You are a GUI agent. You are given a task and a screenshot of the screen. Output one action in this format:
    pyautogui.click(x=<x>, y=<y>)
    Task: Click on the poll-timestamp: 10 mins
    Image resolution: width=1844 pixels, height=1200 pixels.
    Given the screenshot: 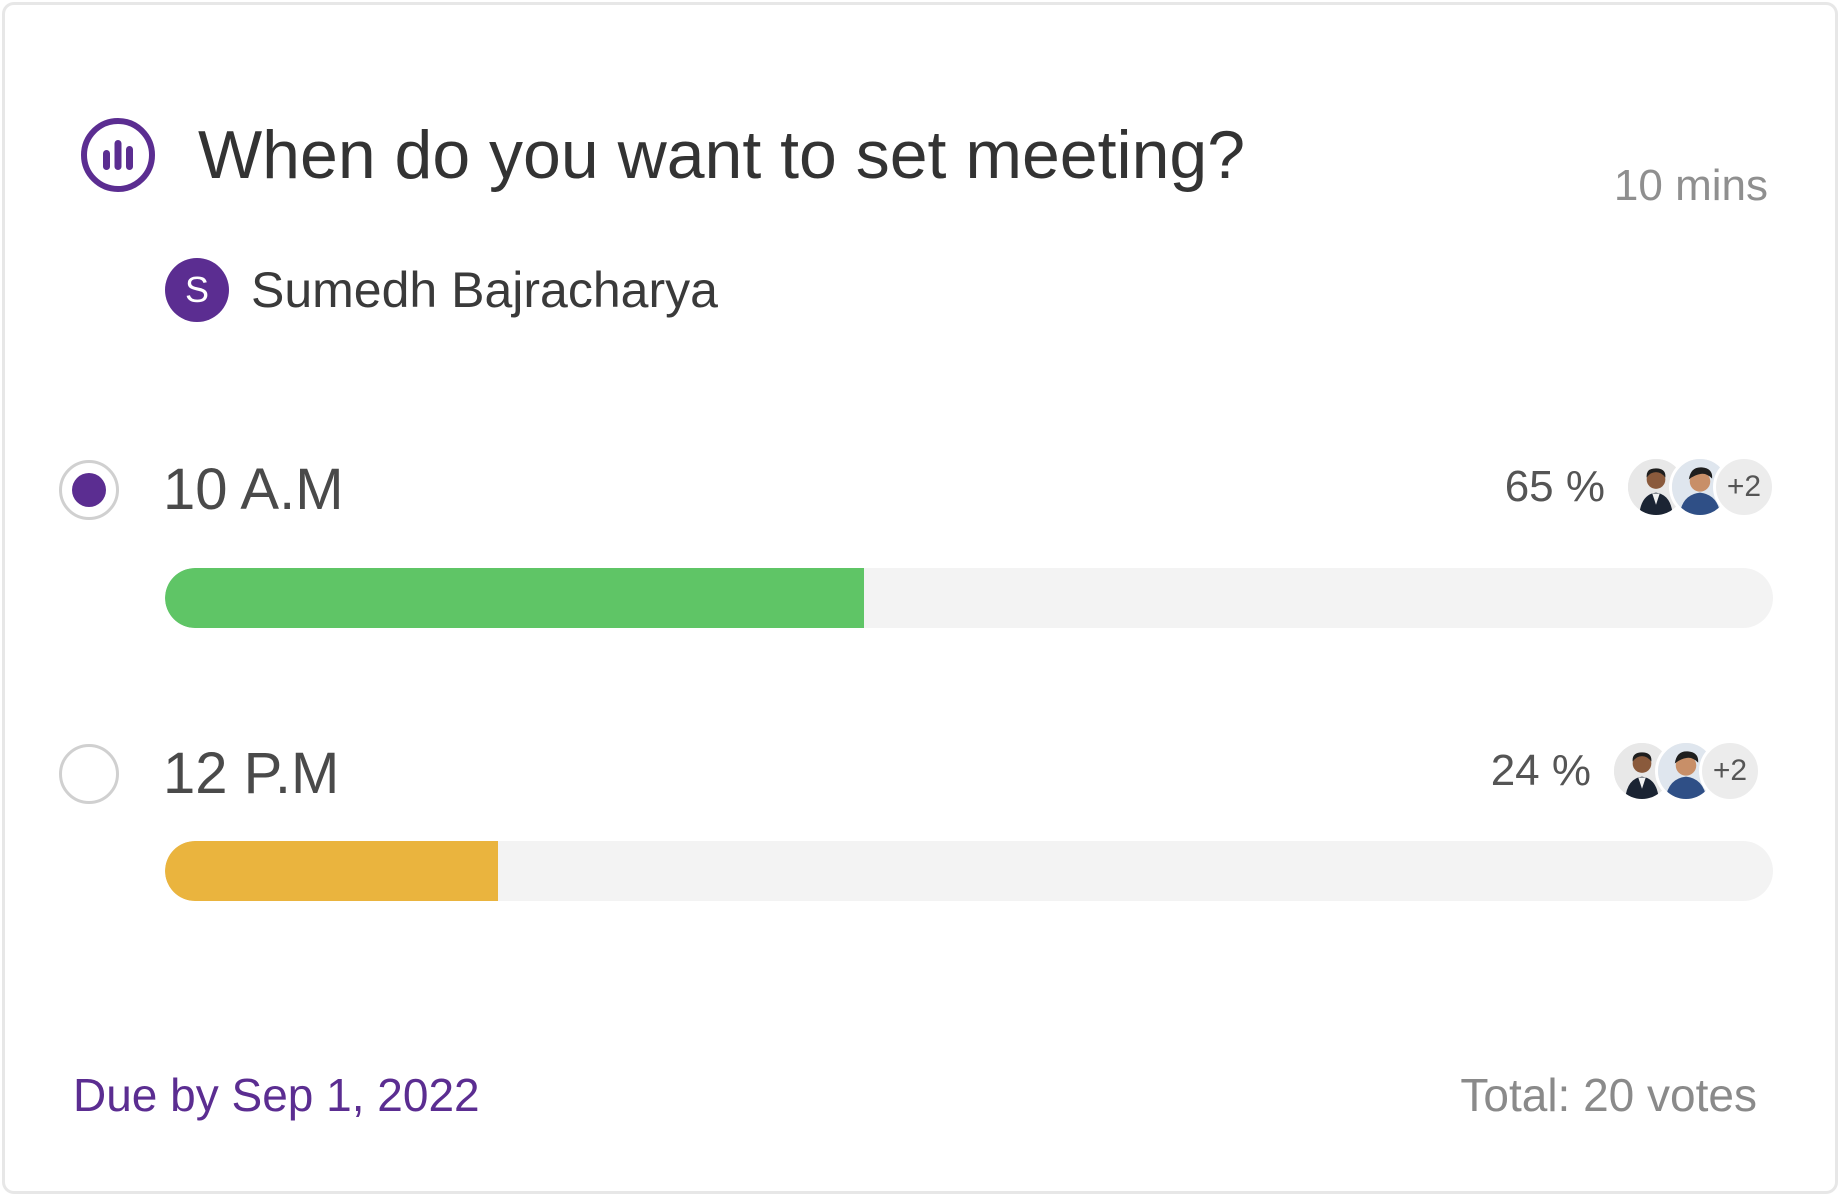 What is the action you would take?
    pyautogui.click(x=1690, y=185)
    